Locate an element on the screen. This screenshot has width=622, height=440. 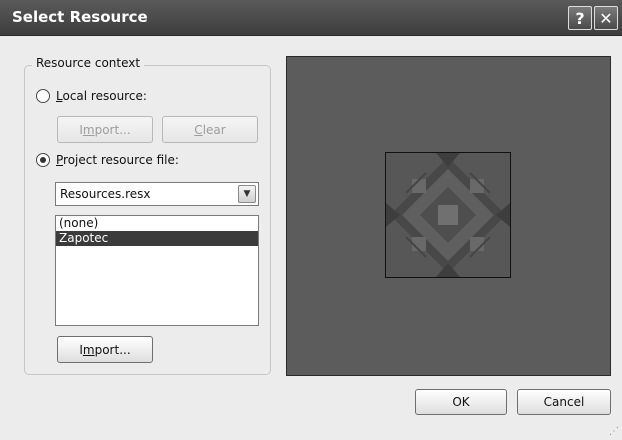
resize-grip-icon: ⋰ is located at coordinates (614, 431).